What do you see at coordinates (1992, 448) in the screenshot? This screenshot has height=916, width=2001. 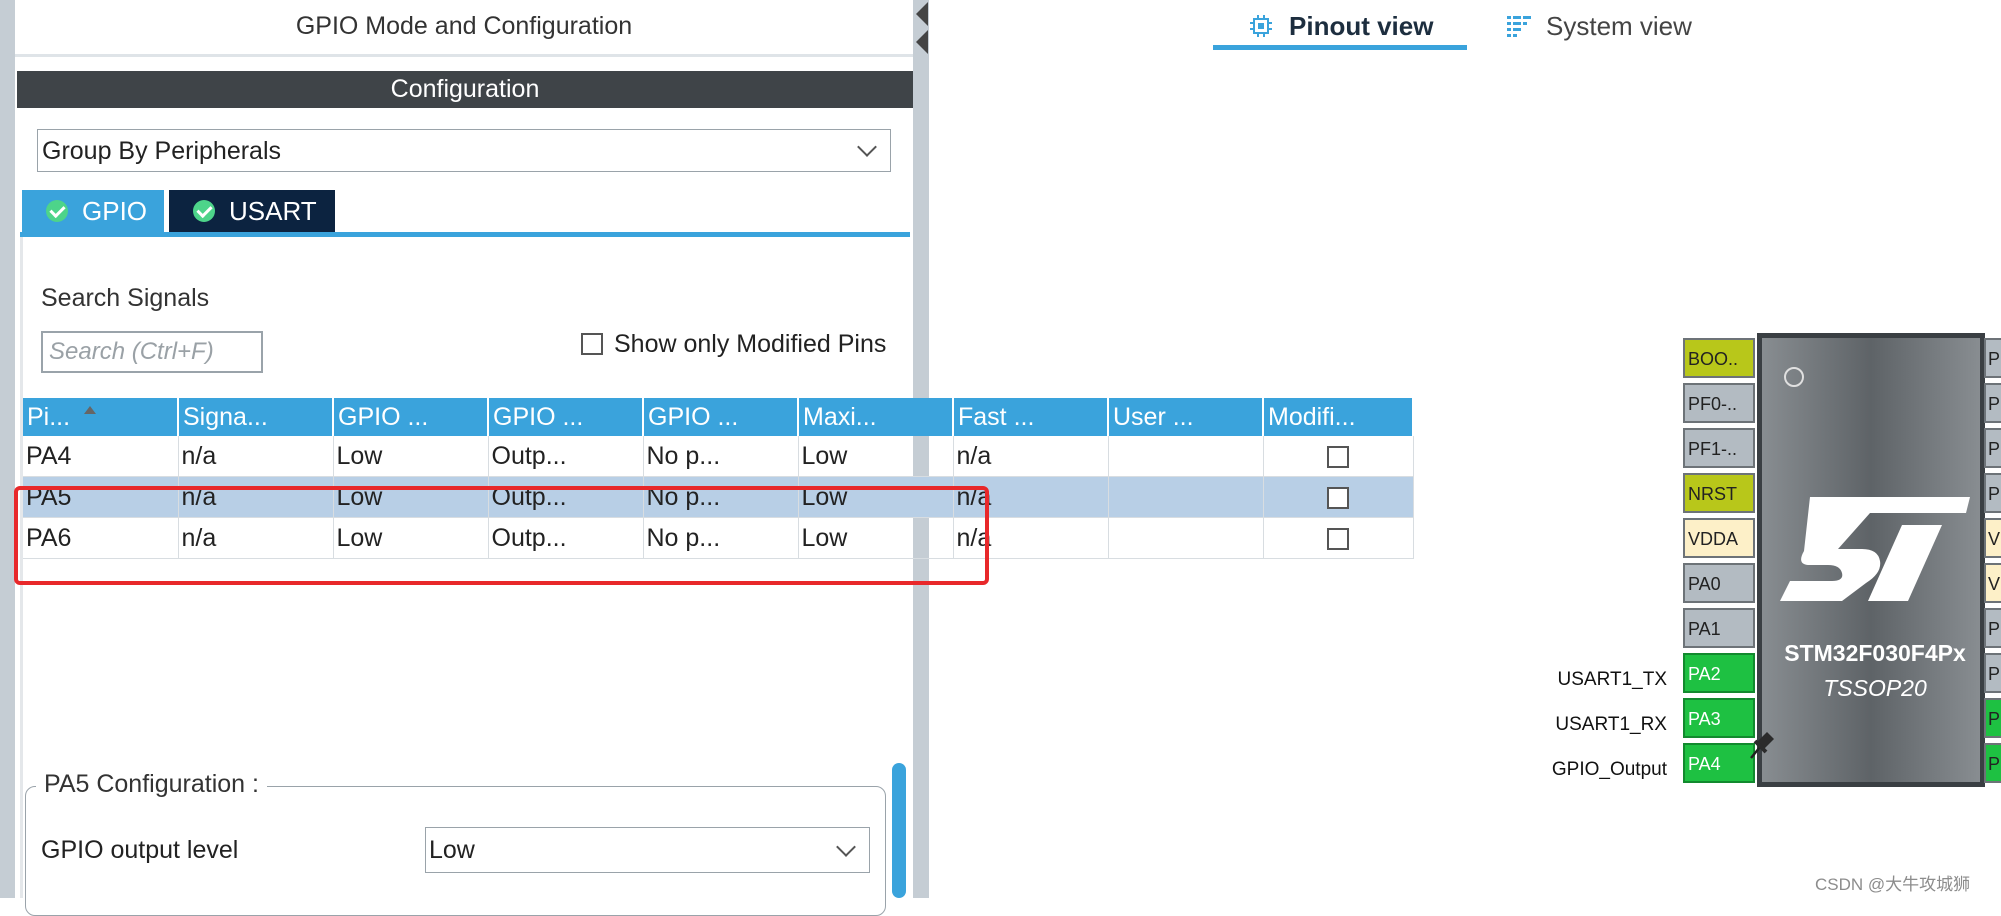 I see `pin-right-3: P` at bounding box center [1992, 448].